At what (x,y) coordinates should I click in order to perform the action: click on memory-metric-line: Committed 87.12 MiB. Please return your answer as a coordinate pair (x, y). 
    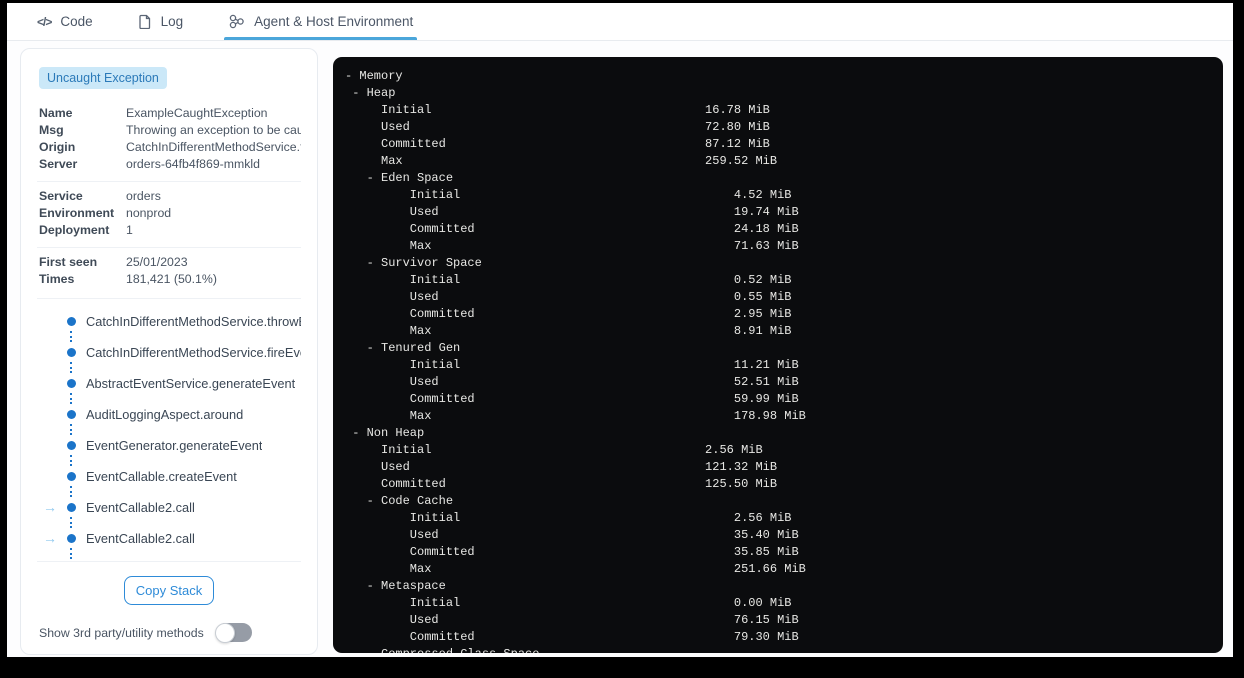
    Looking at the image, I should click on (557, 144).